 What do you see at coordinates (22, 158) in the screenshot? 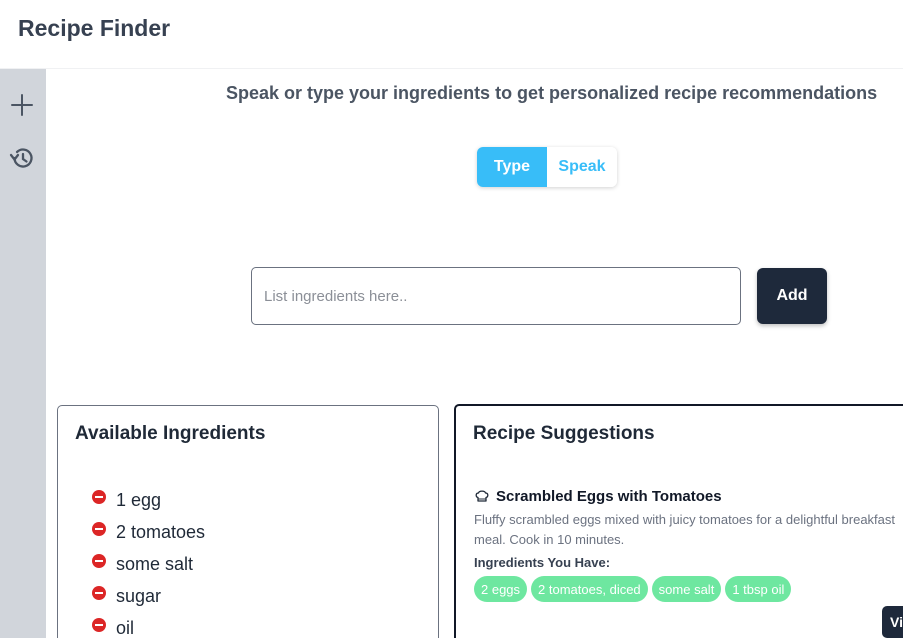
I see `history-icon` at bounding box center [22, 158].